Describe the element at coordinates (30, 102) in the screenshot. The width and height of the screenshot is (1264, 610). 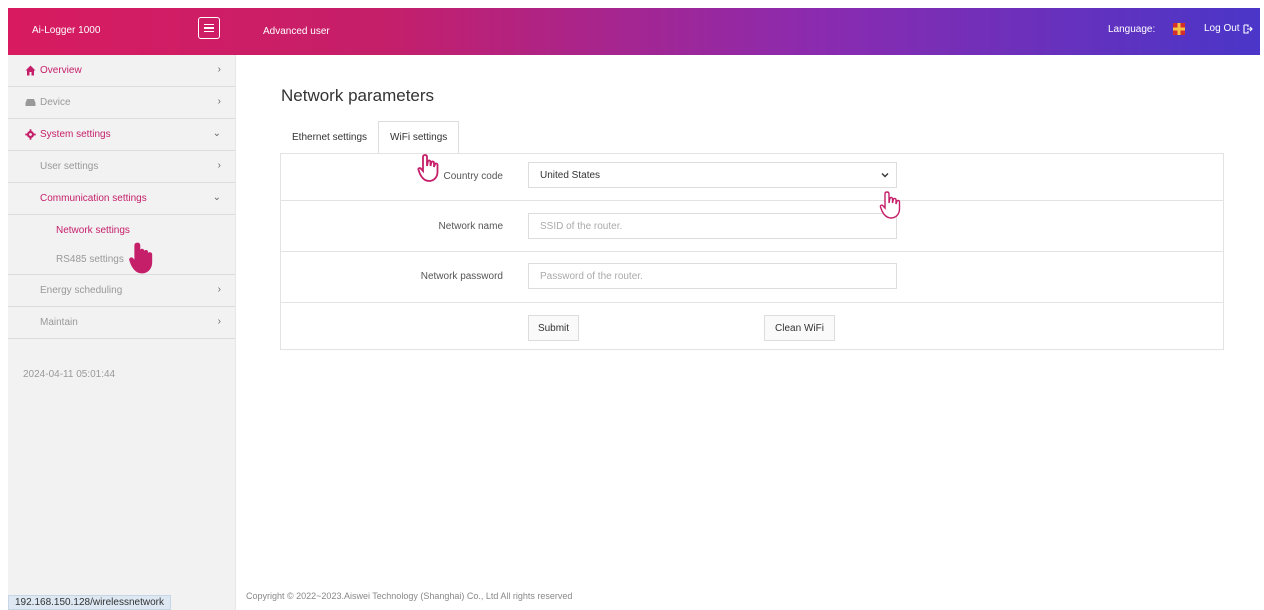
I see `device-icon` at that location.